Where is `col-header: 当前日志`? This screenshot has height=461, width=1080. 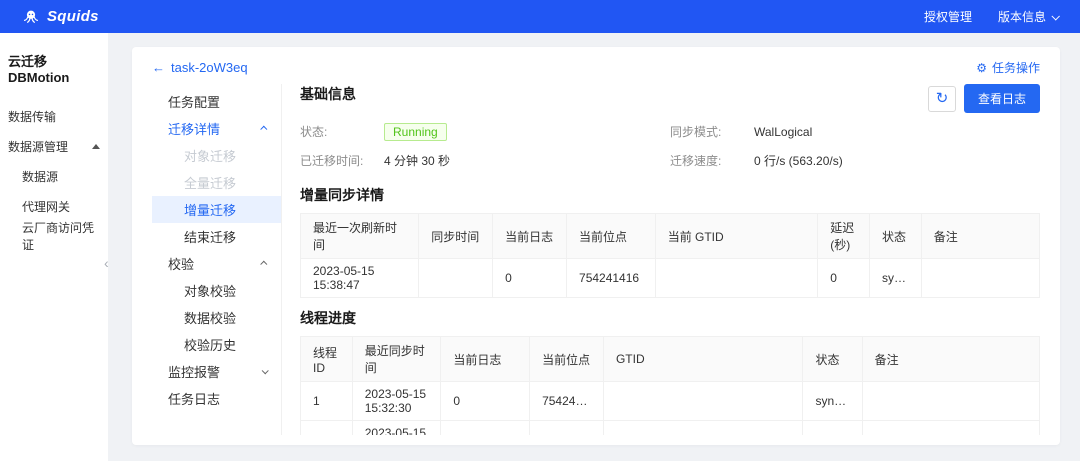
col-header: 当前日志 is located at coordinates (530, 236).